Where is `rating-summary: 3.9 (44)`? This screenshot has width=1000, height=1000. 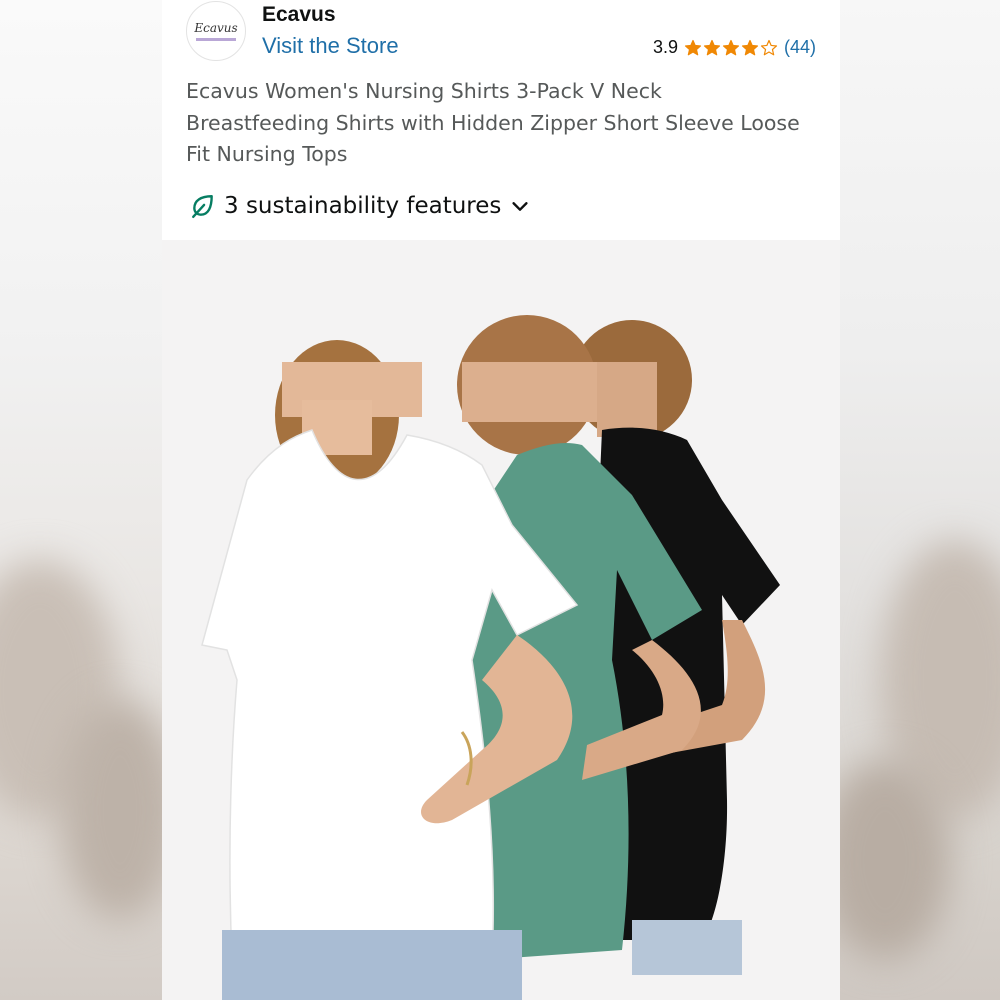 rating-summary: 3.9 (44) is located at coordinates (734, 47).